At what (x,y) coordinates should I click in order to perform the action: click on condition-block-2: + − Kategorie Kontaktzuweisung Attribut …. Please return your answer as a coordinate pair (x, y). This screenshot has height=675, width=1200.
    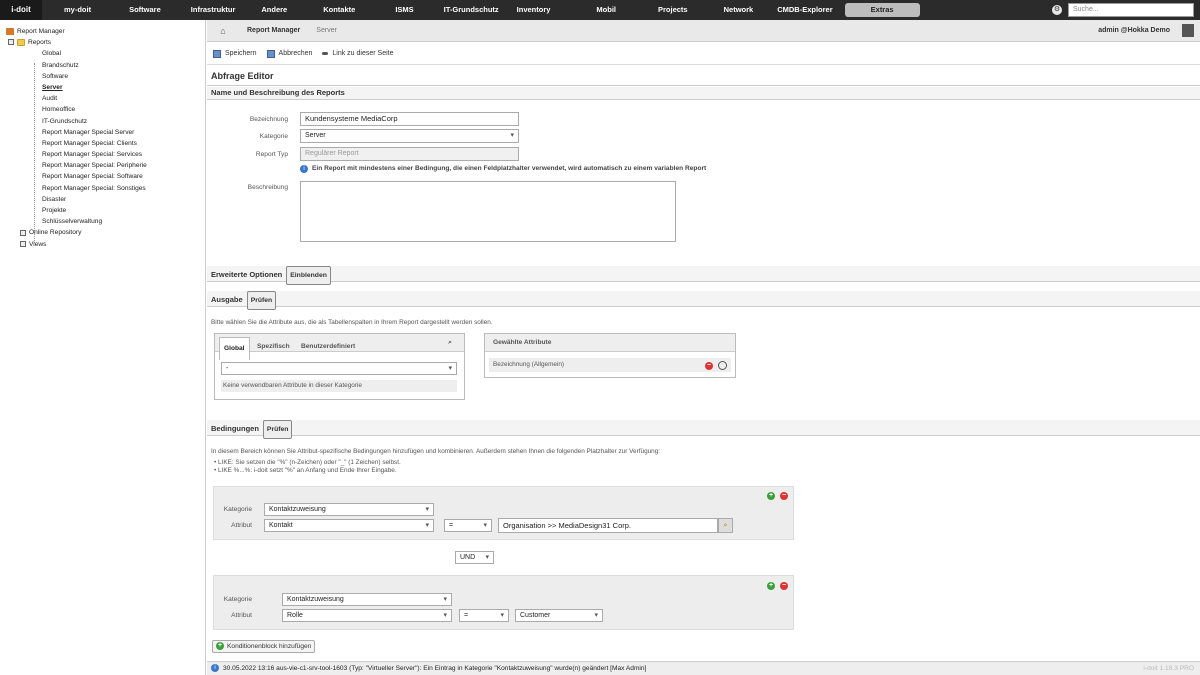
    Looking at the image, I should click on (503, 602).